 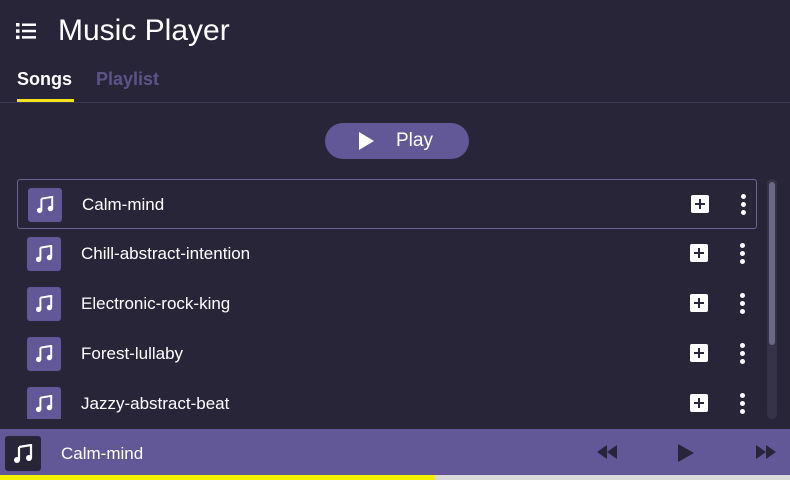 I want to click on now-playing-art, so click(x=23, y=453).